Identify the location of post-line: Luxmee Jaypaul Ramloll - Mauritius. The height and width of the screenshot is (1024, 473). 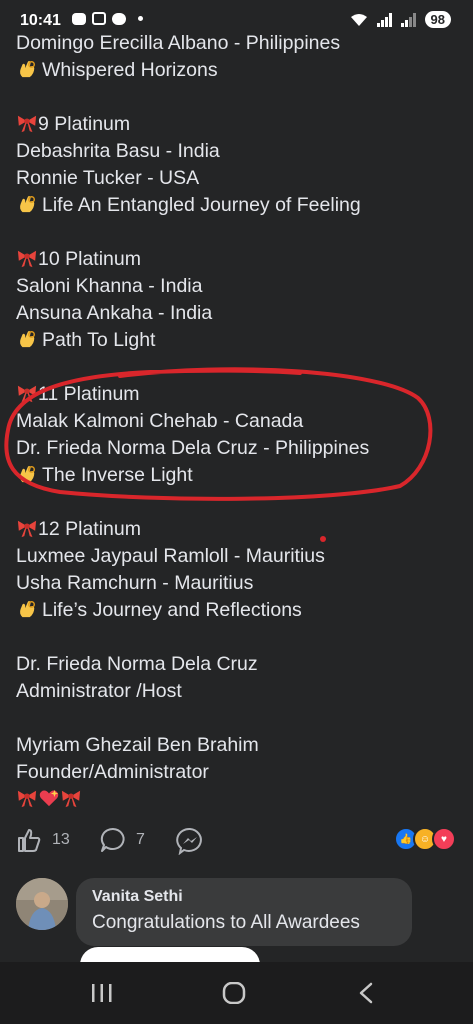
(236, 556).